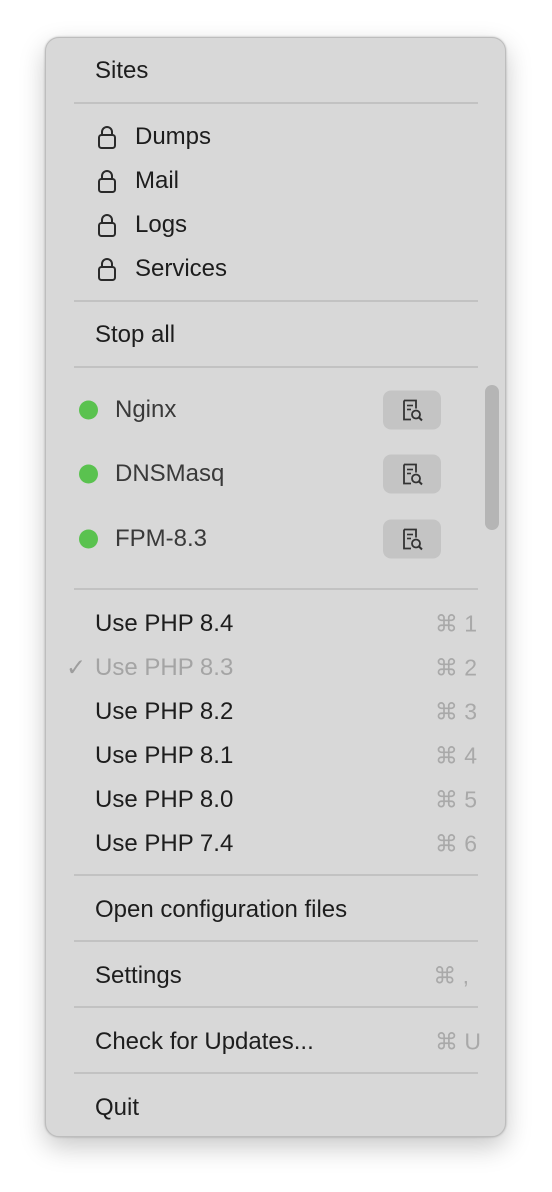 The height and width of the screenshot is (1192, 552). I want to click on menu-item-dumps: Dumps, so click(275, 137).